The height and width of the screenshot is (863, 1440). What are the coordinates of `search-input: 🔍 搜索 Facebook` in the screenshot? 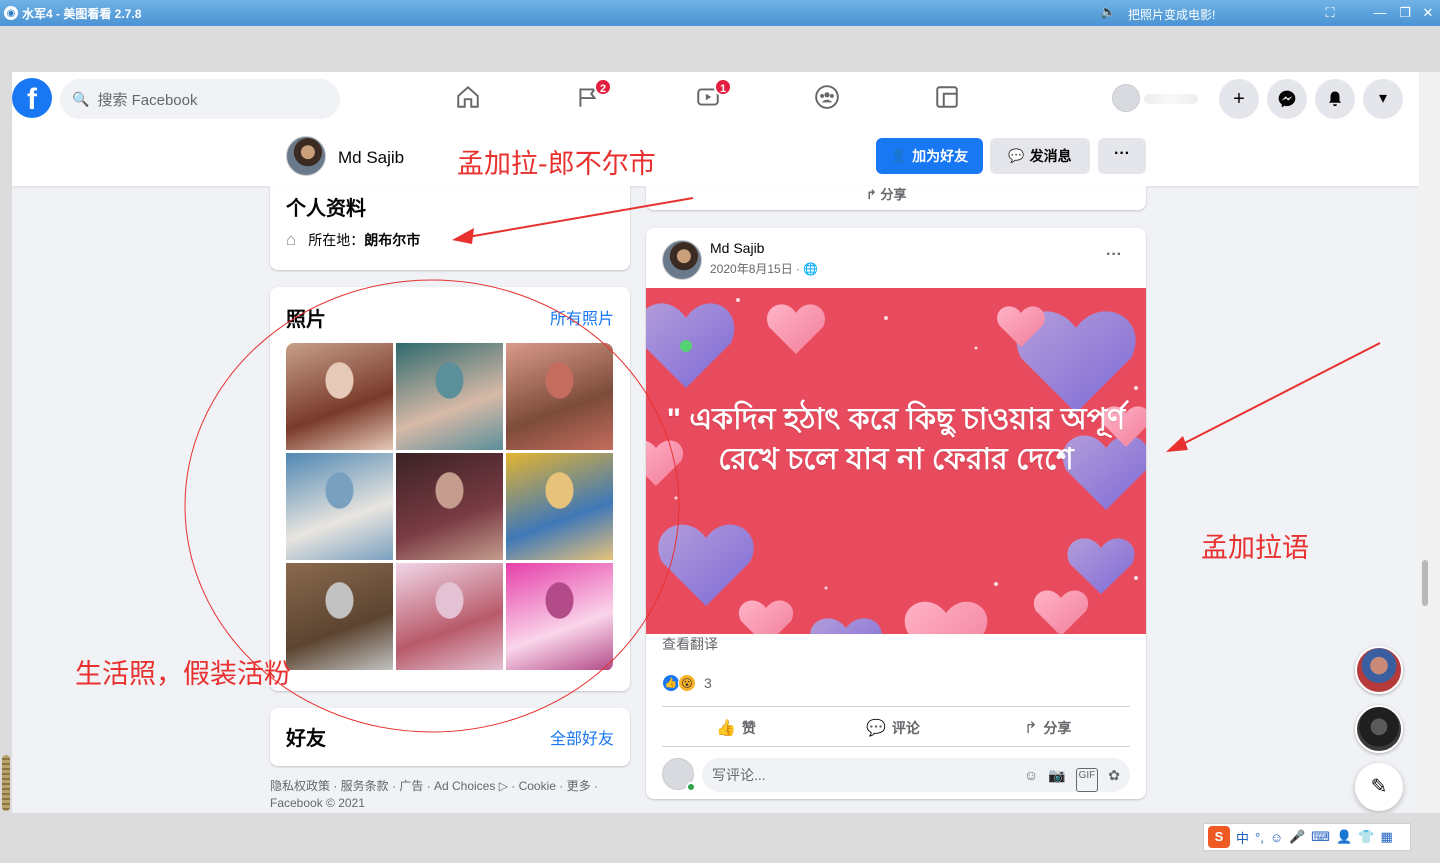 It's located at (200, 99).